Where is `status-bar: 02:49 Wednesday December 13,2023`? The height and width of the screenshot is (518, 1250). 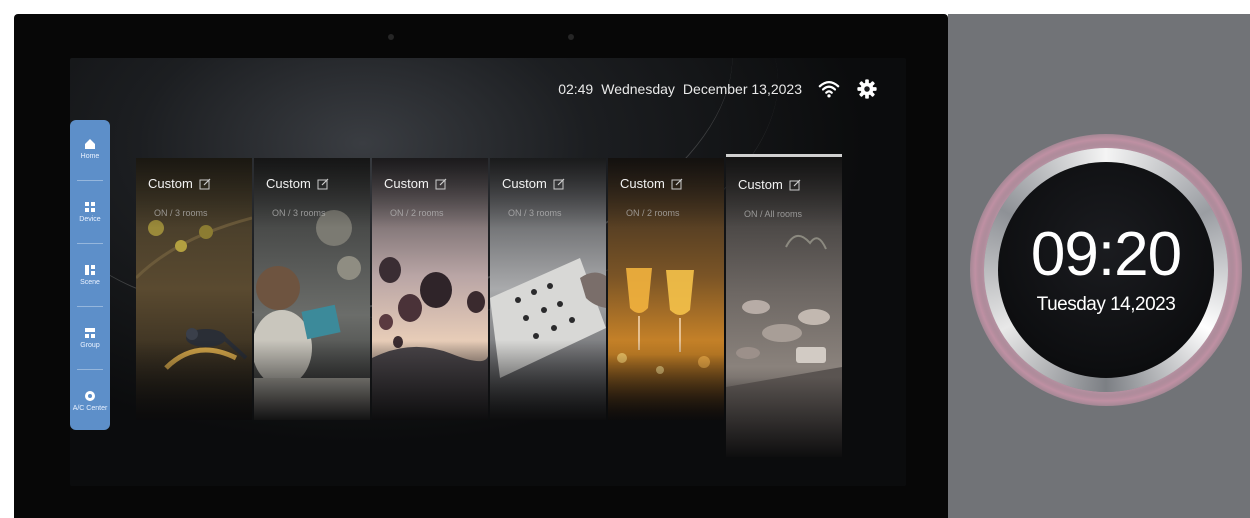 status-bar: 02:49 Wednesday December 13,2023 is located at coordinates (718, 89).